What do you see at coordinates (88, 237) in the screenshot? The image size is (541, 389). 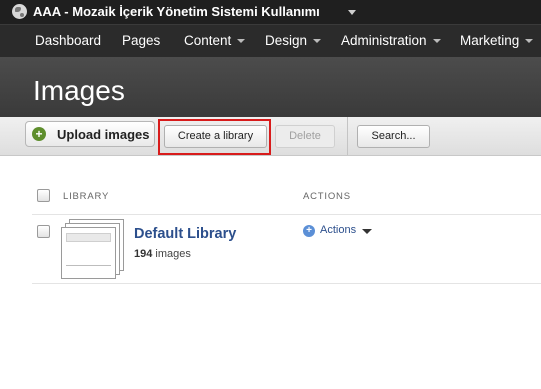 I see `thumbnail-bar` at bounding box center [88, 237].